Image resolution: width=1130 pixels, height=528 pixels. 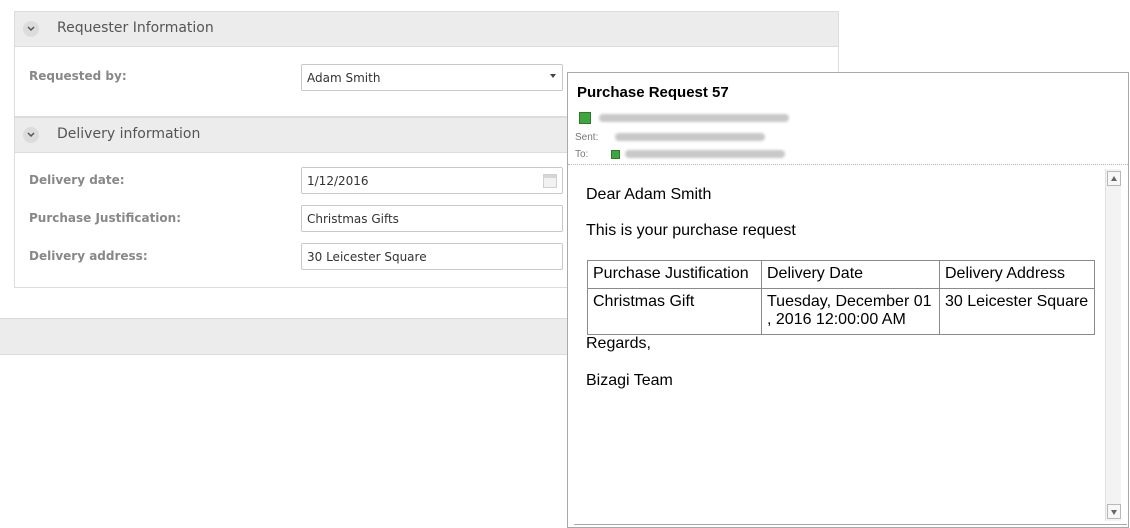 What do you see at coordinates (618, 343) in the screenshot?
I see `email-regards: Regards,` at bounding box center [618, 343].